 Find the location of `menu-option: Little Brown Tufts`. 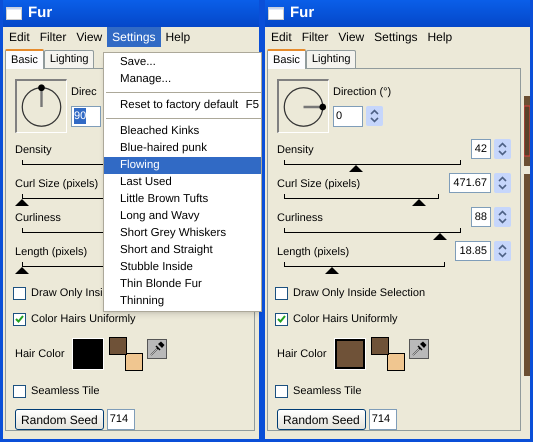

menu-option: Little Brown Tufts is located at coordinates (182, 199).